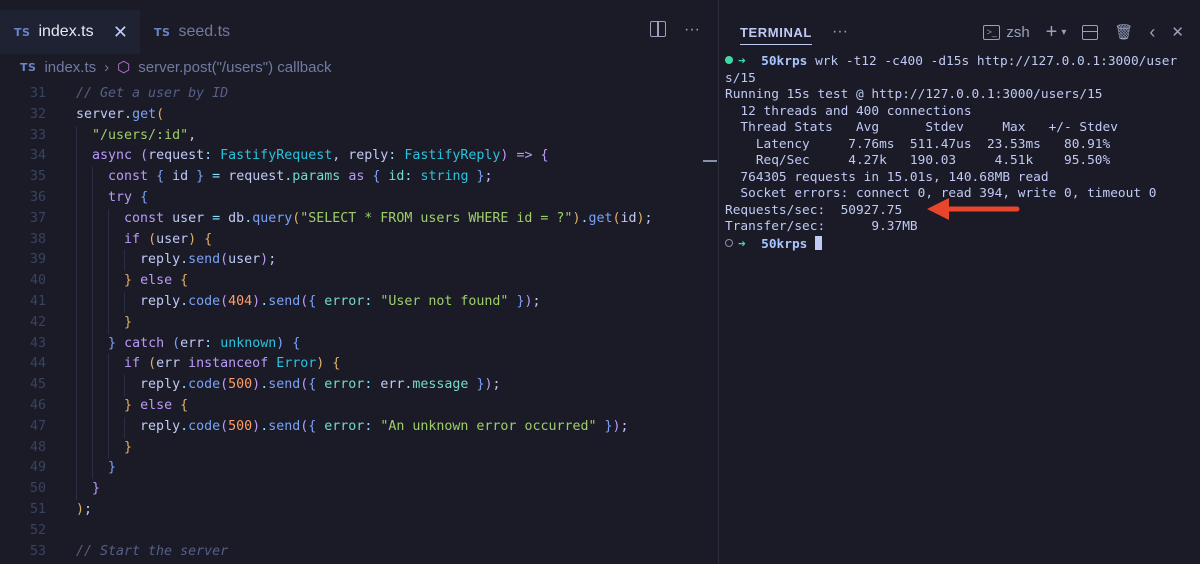  What do you see at coordinates (234, 67) in the screenshot?
I see `breadcrumb-symbol: server.post("/users") callback` at bounding box center [234, 67].